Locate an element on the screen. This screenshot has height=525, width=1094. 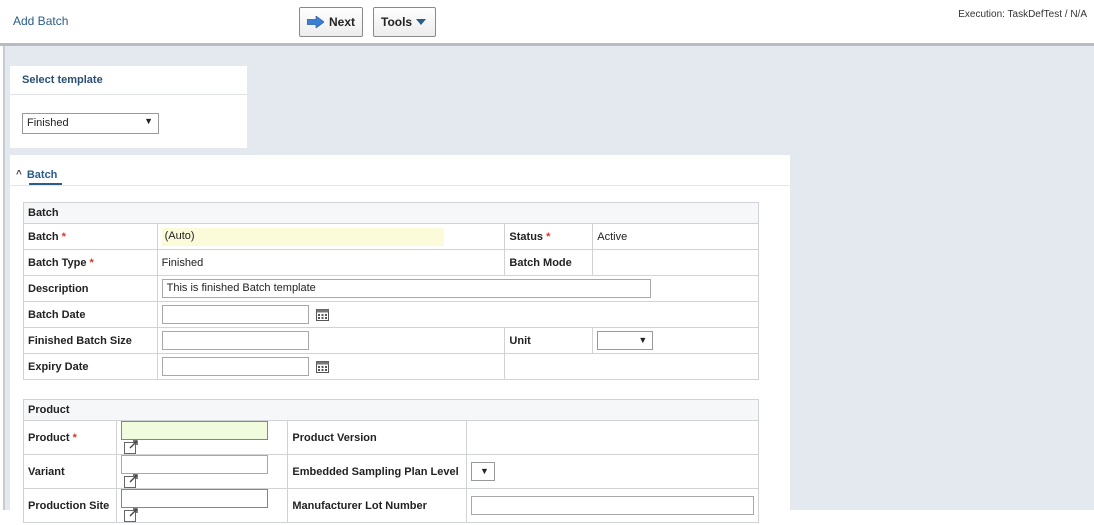
batch-heading: Batch is located at coordinates (391, 213).